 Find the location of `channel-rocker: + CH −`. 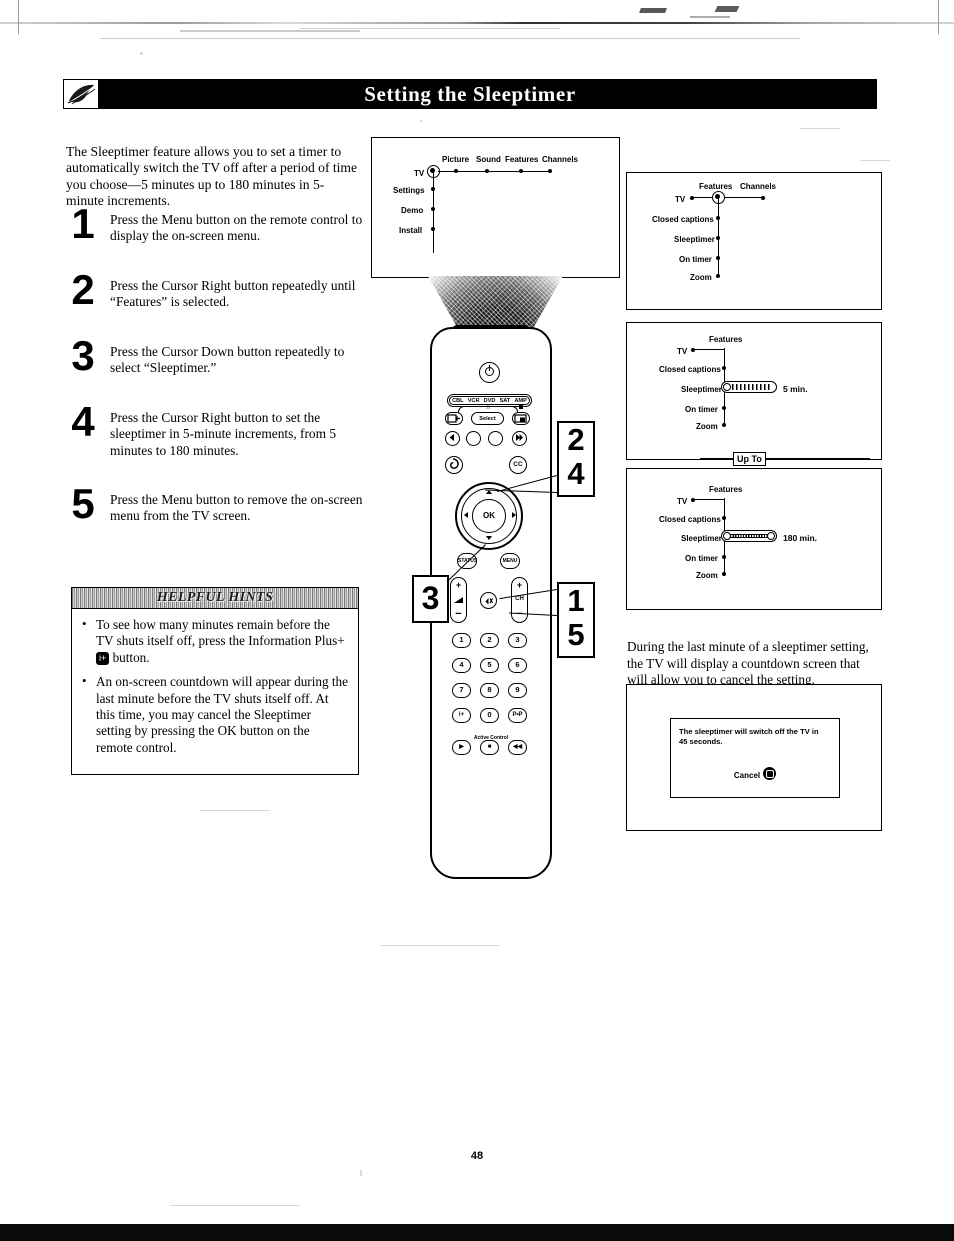

channel-rocker: + CH − is located at coordinates (519, 600).